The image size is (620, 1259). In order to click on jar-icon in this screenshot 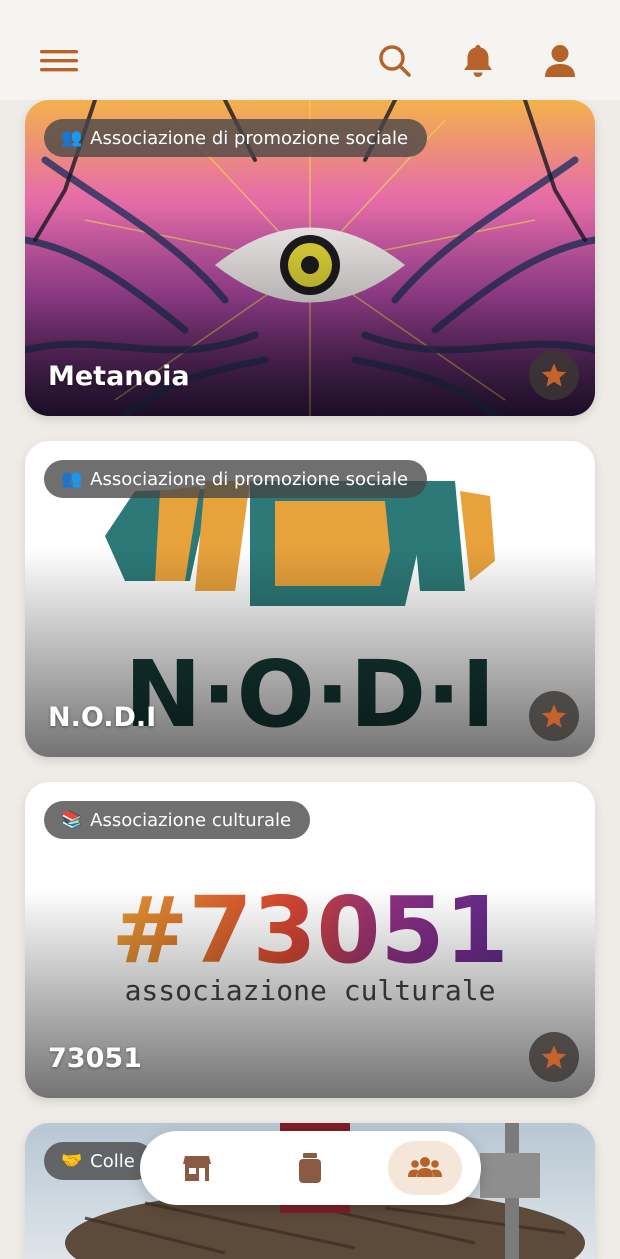, I will do `click(310, 1168)`.